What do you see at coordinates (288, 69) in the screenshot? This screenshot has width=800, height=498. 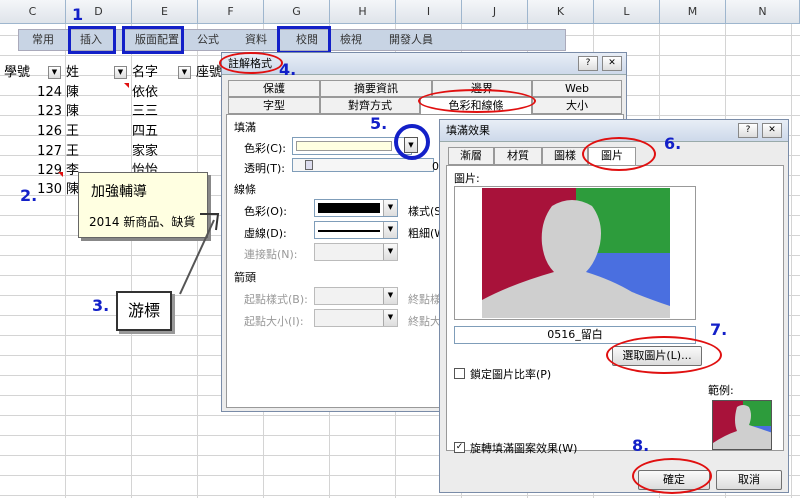 I see `step-4-label: 4.` at bounding box center [288, 69].